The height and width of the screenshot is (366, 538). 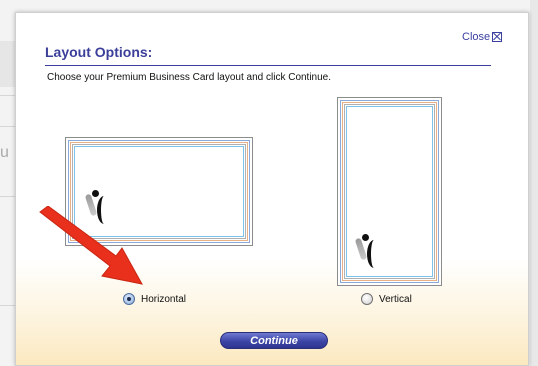 What do you see at coordinates (4, 152) in the screenshot?
I see `background-text-fragment: u` at bounding box center [4, 152].